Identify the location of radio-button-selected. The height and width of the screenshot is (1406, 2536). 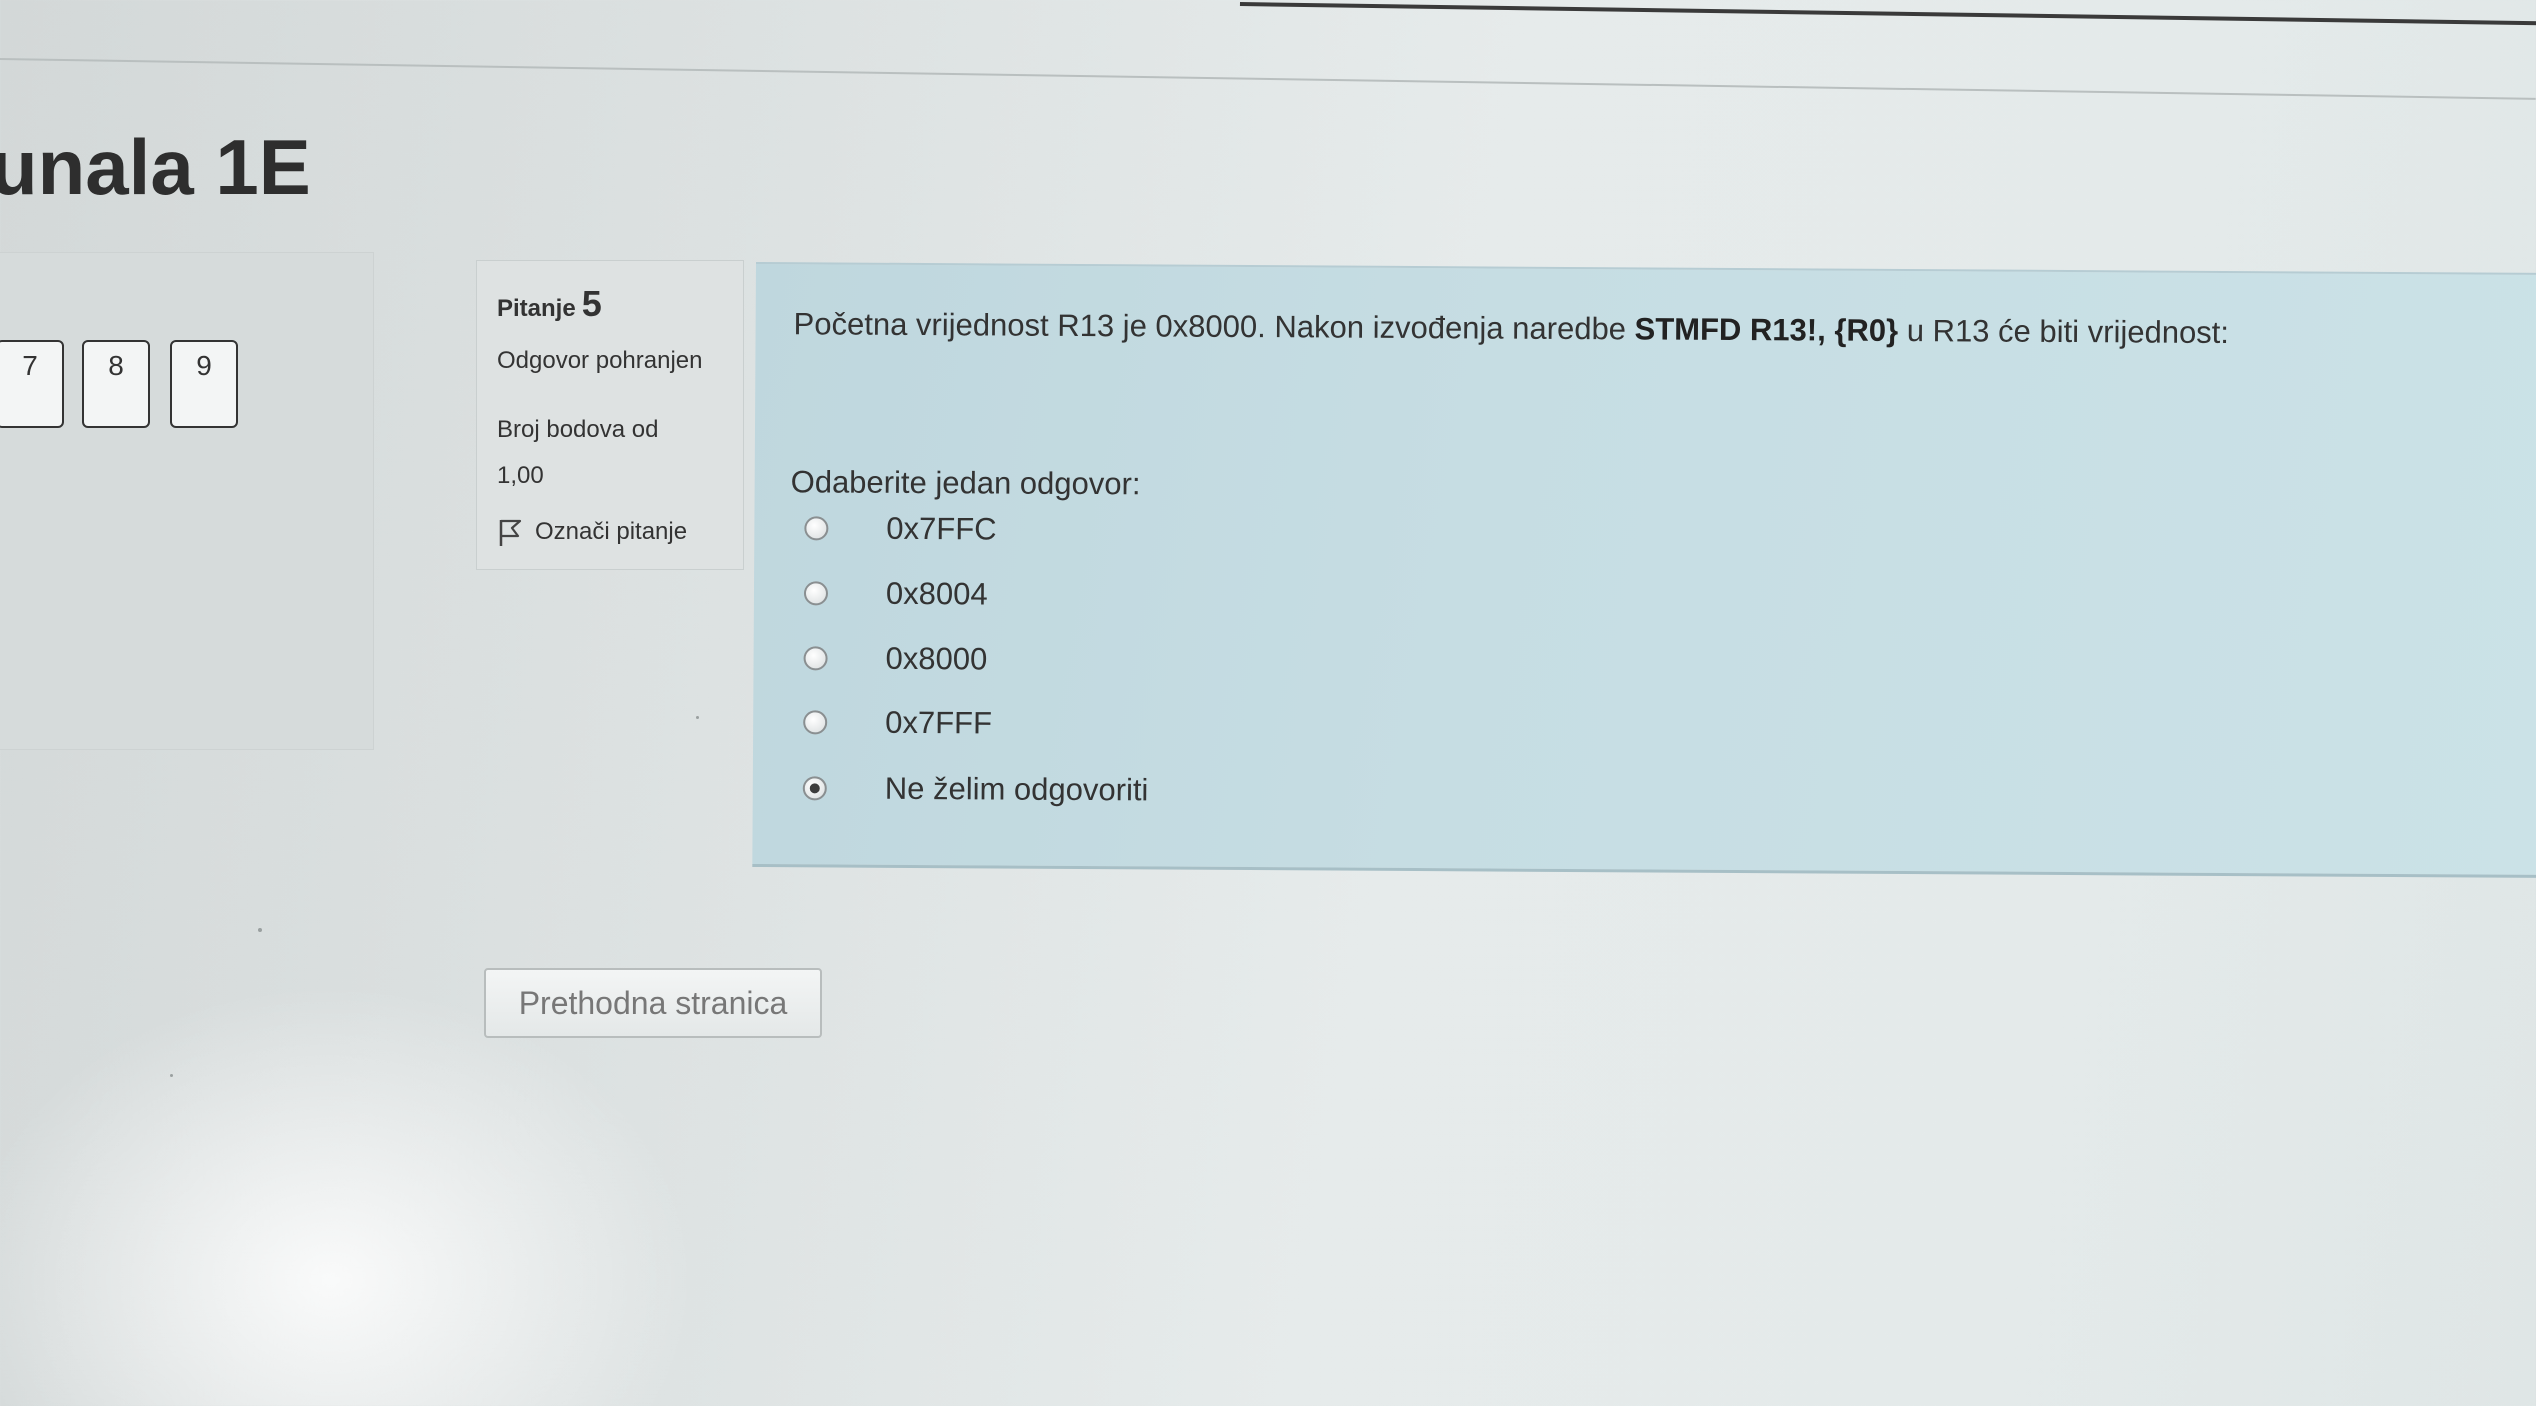
(814, 788).